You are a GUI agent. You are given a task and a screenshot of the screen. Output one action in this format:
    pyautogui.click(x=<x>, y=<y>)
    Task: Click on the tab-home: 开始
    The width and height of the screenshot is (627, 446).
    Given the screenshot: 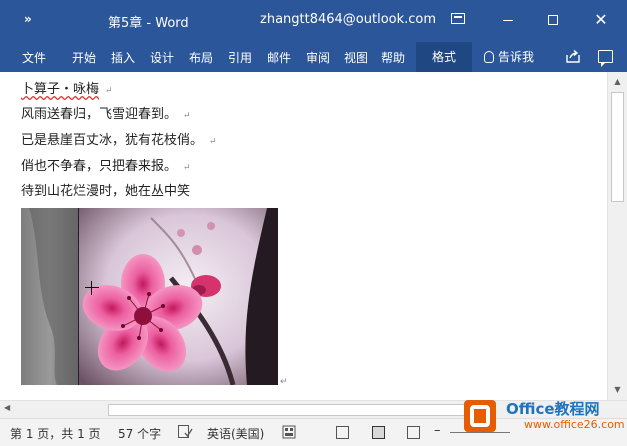 What is the action you would take?
    pyautogui.click(x=84, y=57)
    